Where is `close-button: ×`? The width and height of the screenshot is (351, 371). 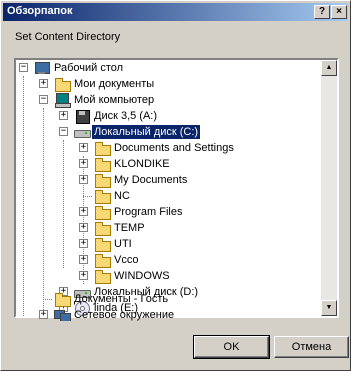 close-button: × is located at coordinates (339, 12).